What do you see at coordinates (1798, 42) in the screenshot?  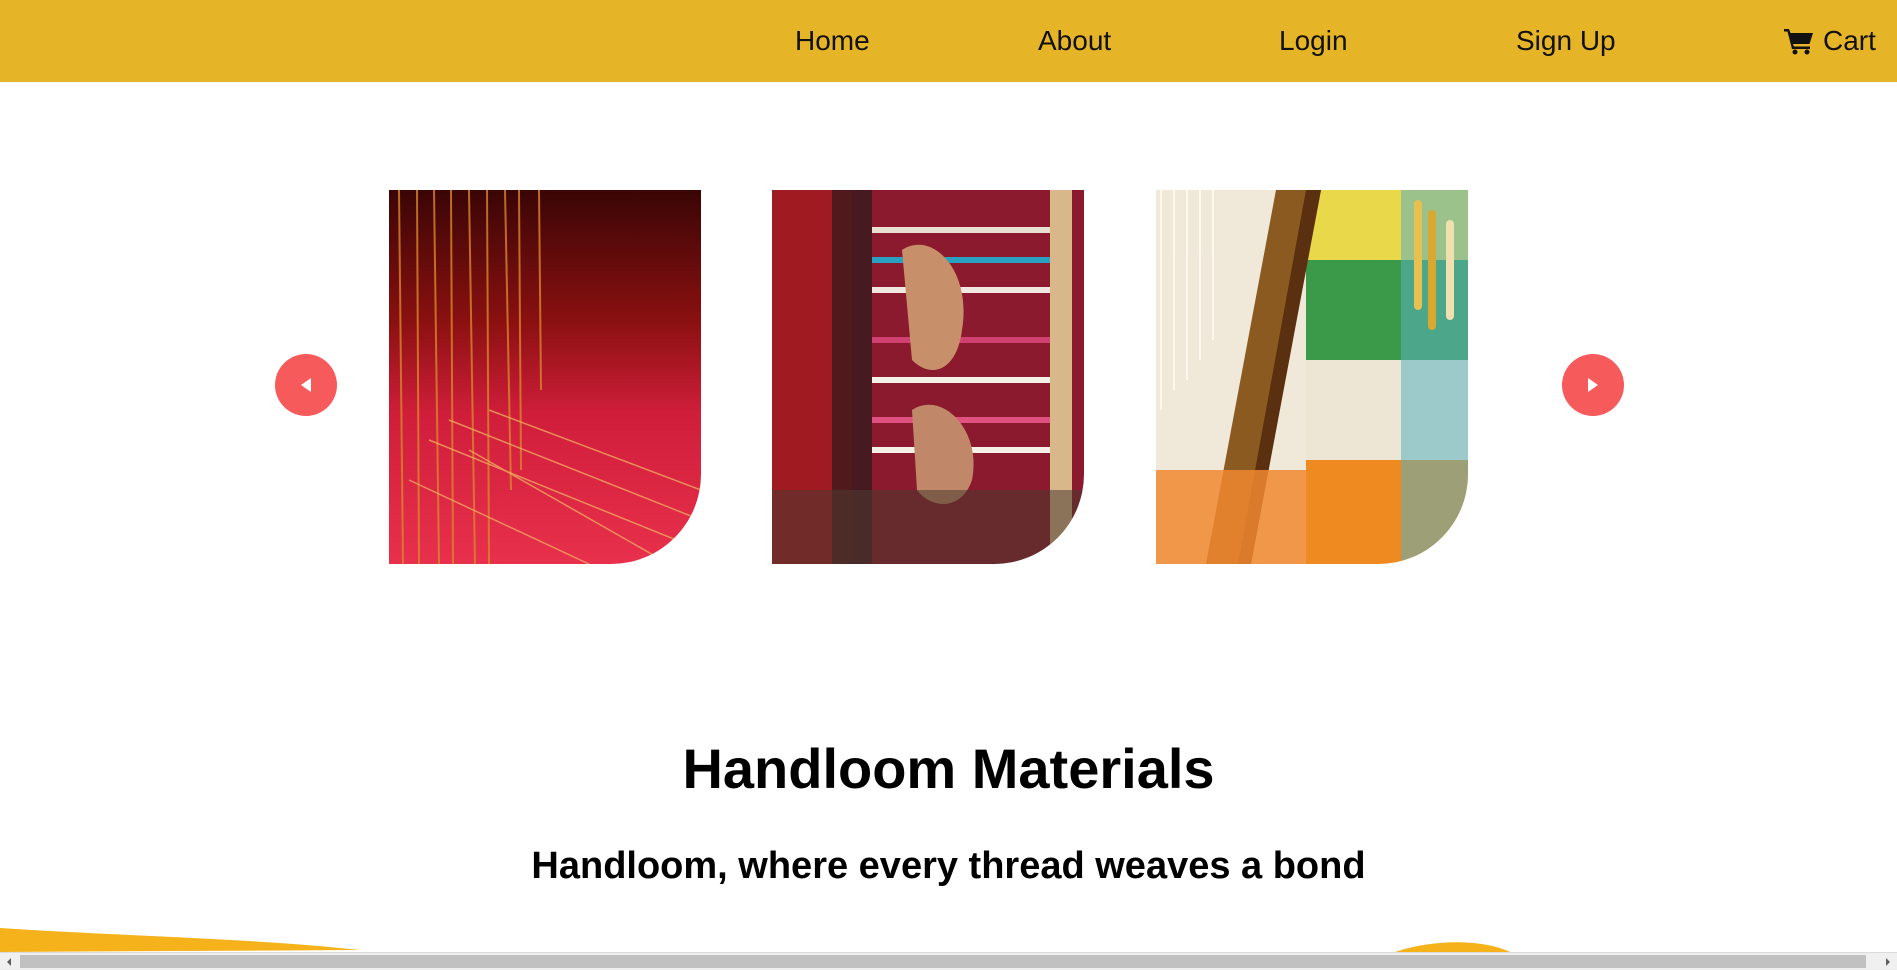 I see `shopping-cart-icon` at bounding box center [1798, 42].